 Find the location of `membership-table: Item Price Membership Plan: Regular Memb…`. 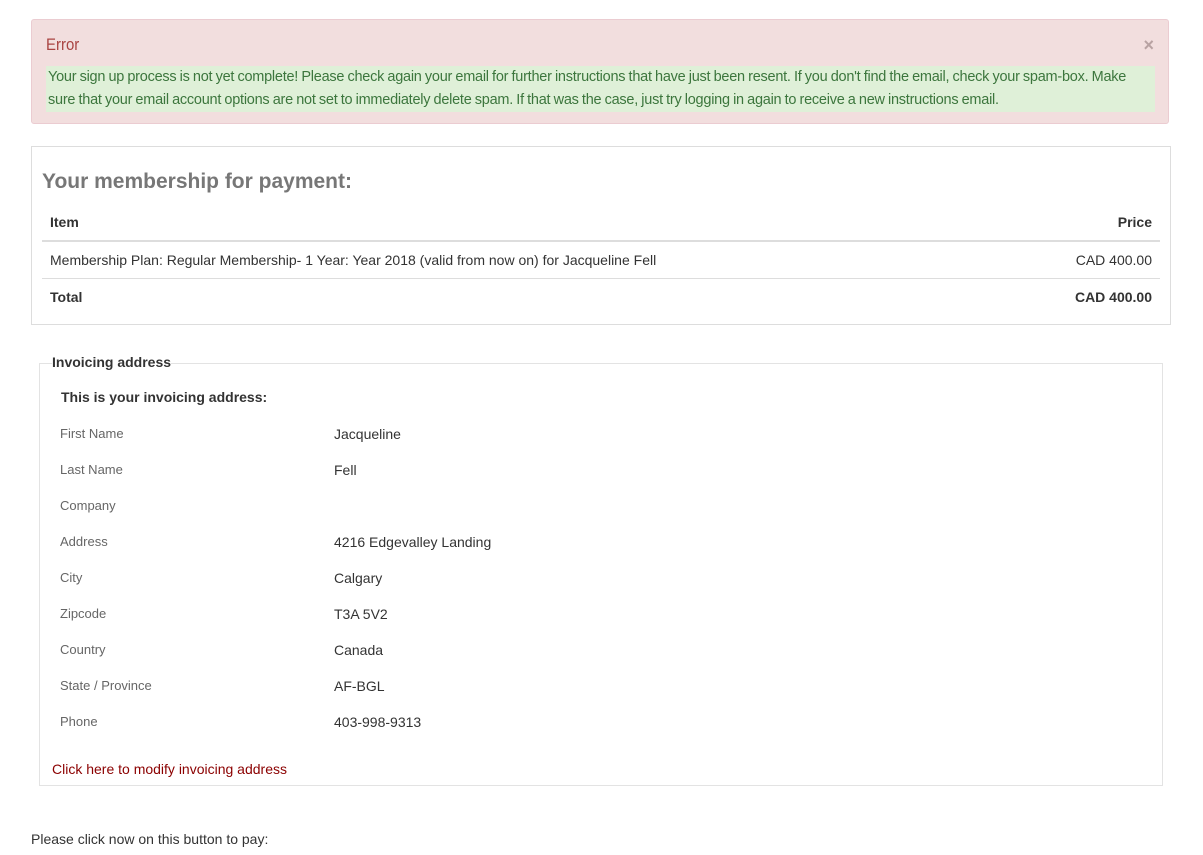

membership-table: Item Price Membership Plan: Regular Memb… is located at coordinates (601, 259).